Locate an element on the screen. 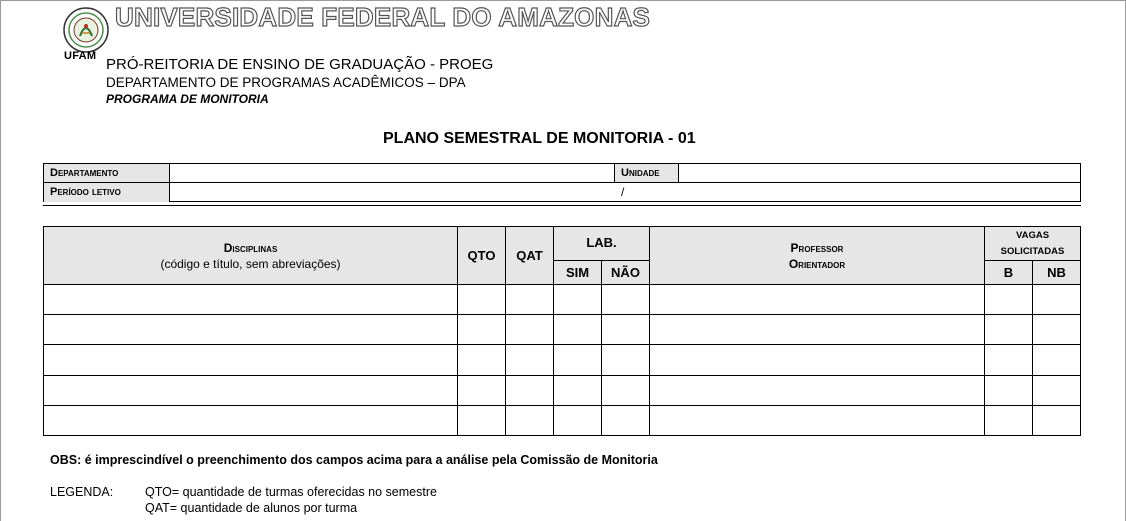 This screenshot has height=521, width=1126. b-header-label: B is located at coordinates (1008, 272).